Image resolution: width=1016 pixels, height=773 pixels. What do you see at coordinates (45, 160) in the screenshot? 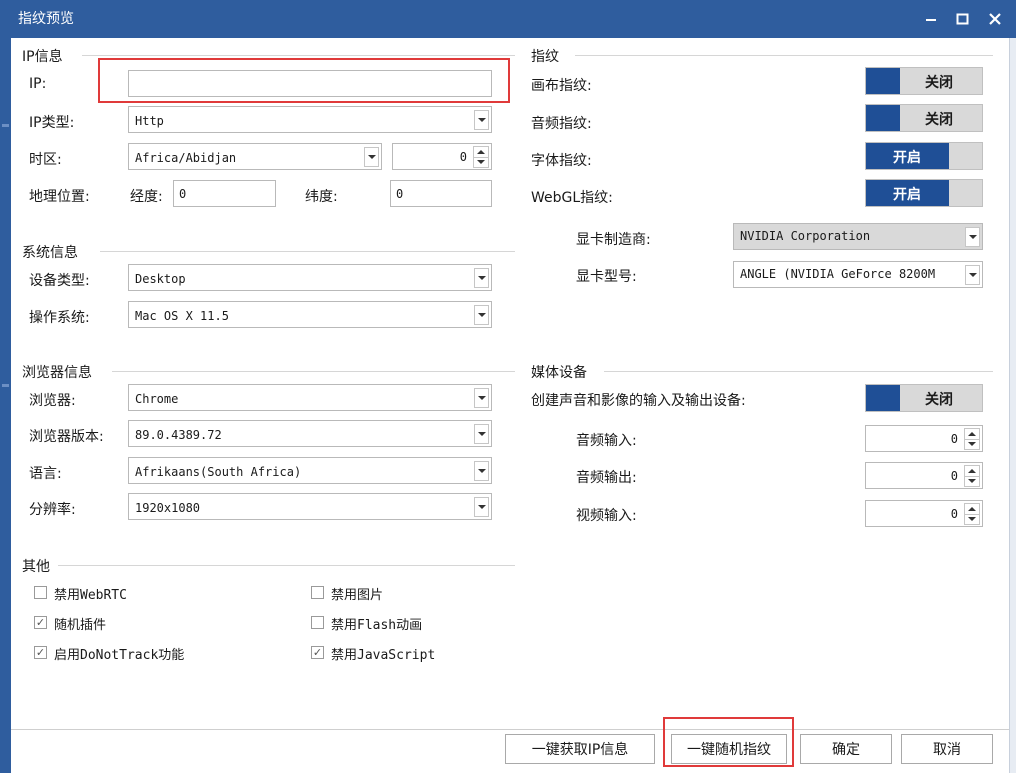
I see `timezone-label: 时区:` at bounding box center [45, 160].